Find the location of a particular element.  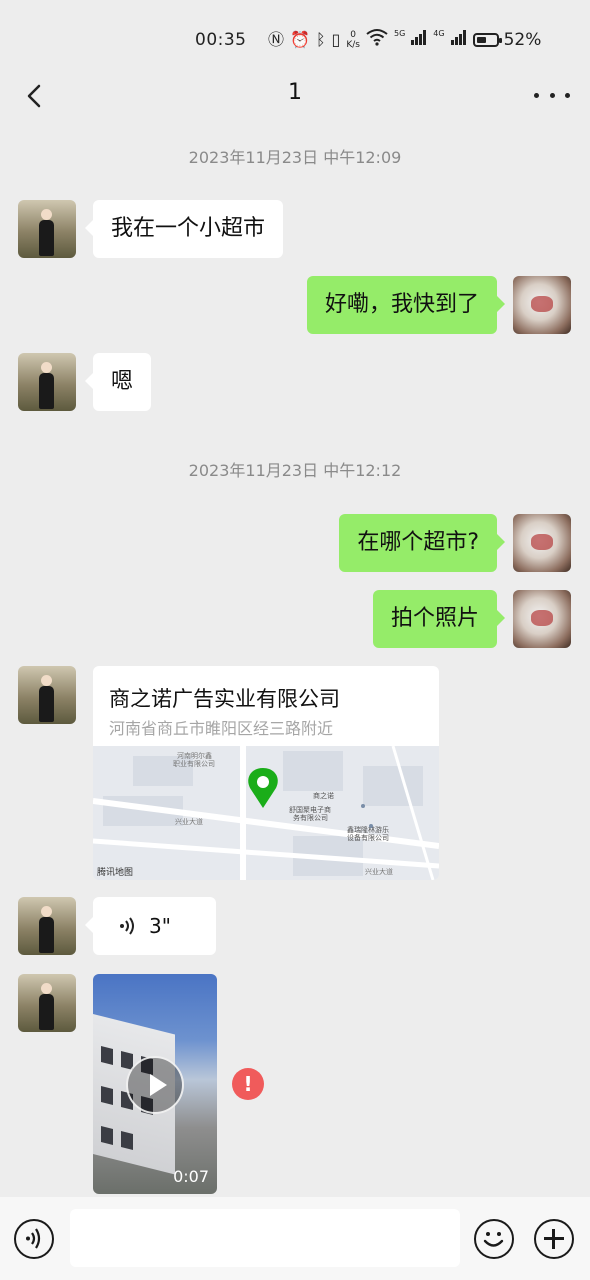

message-input is located at coordinates (265, 1238).